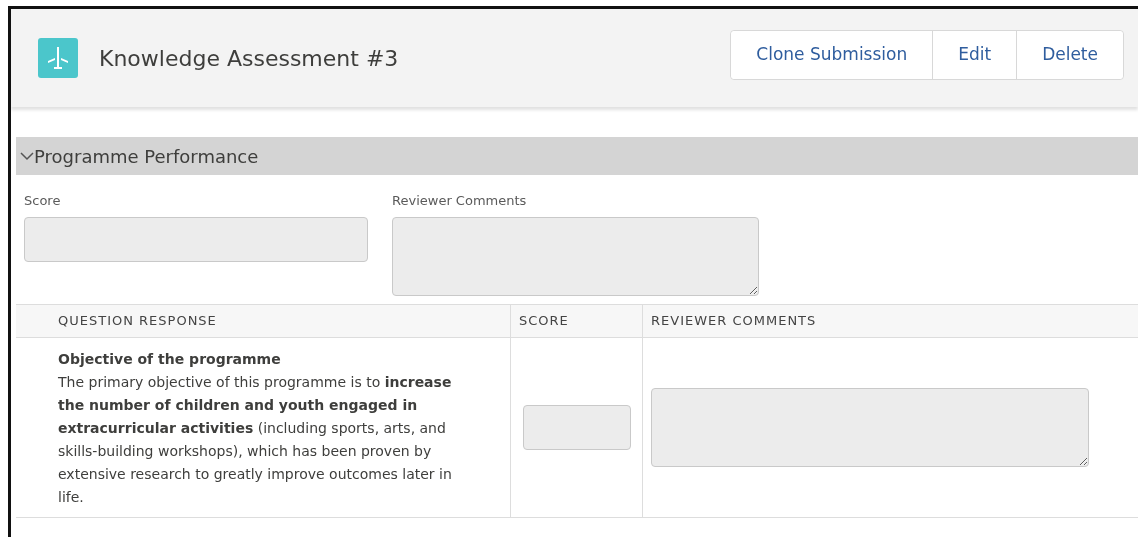 Image resolution: width=1138 pixels, height=537 pixels. Describe the element at coordinates (255, 439) in the screenshot. I see `response-text: The primary objective of this programme is to increase the number of children and youth engaged in extracurricular activities (including sports, arts, and skills-building workshops), which has been proven by extensive research to greatly improve outcomes later in life.` at that location.